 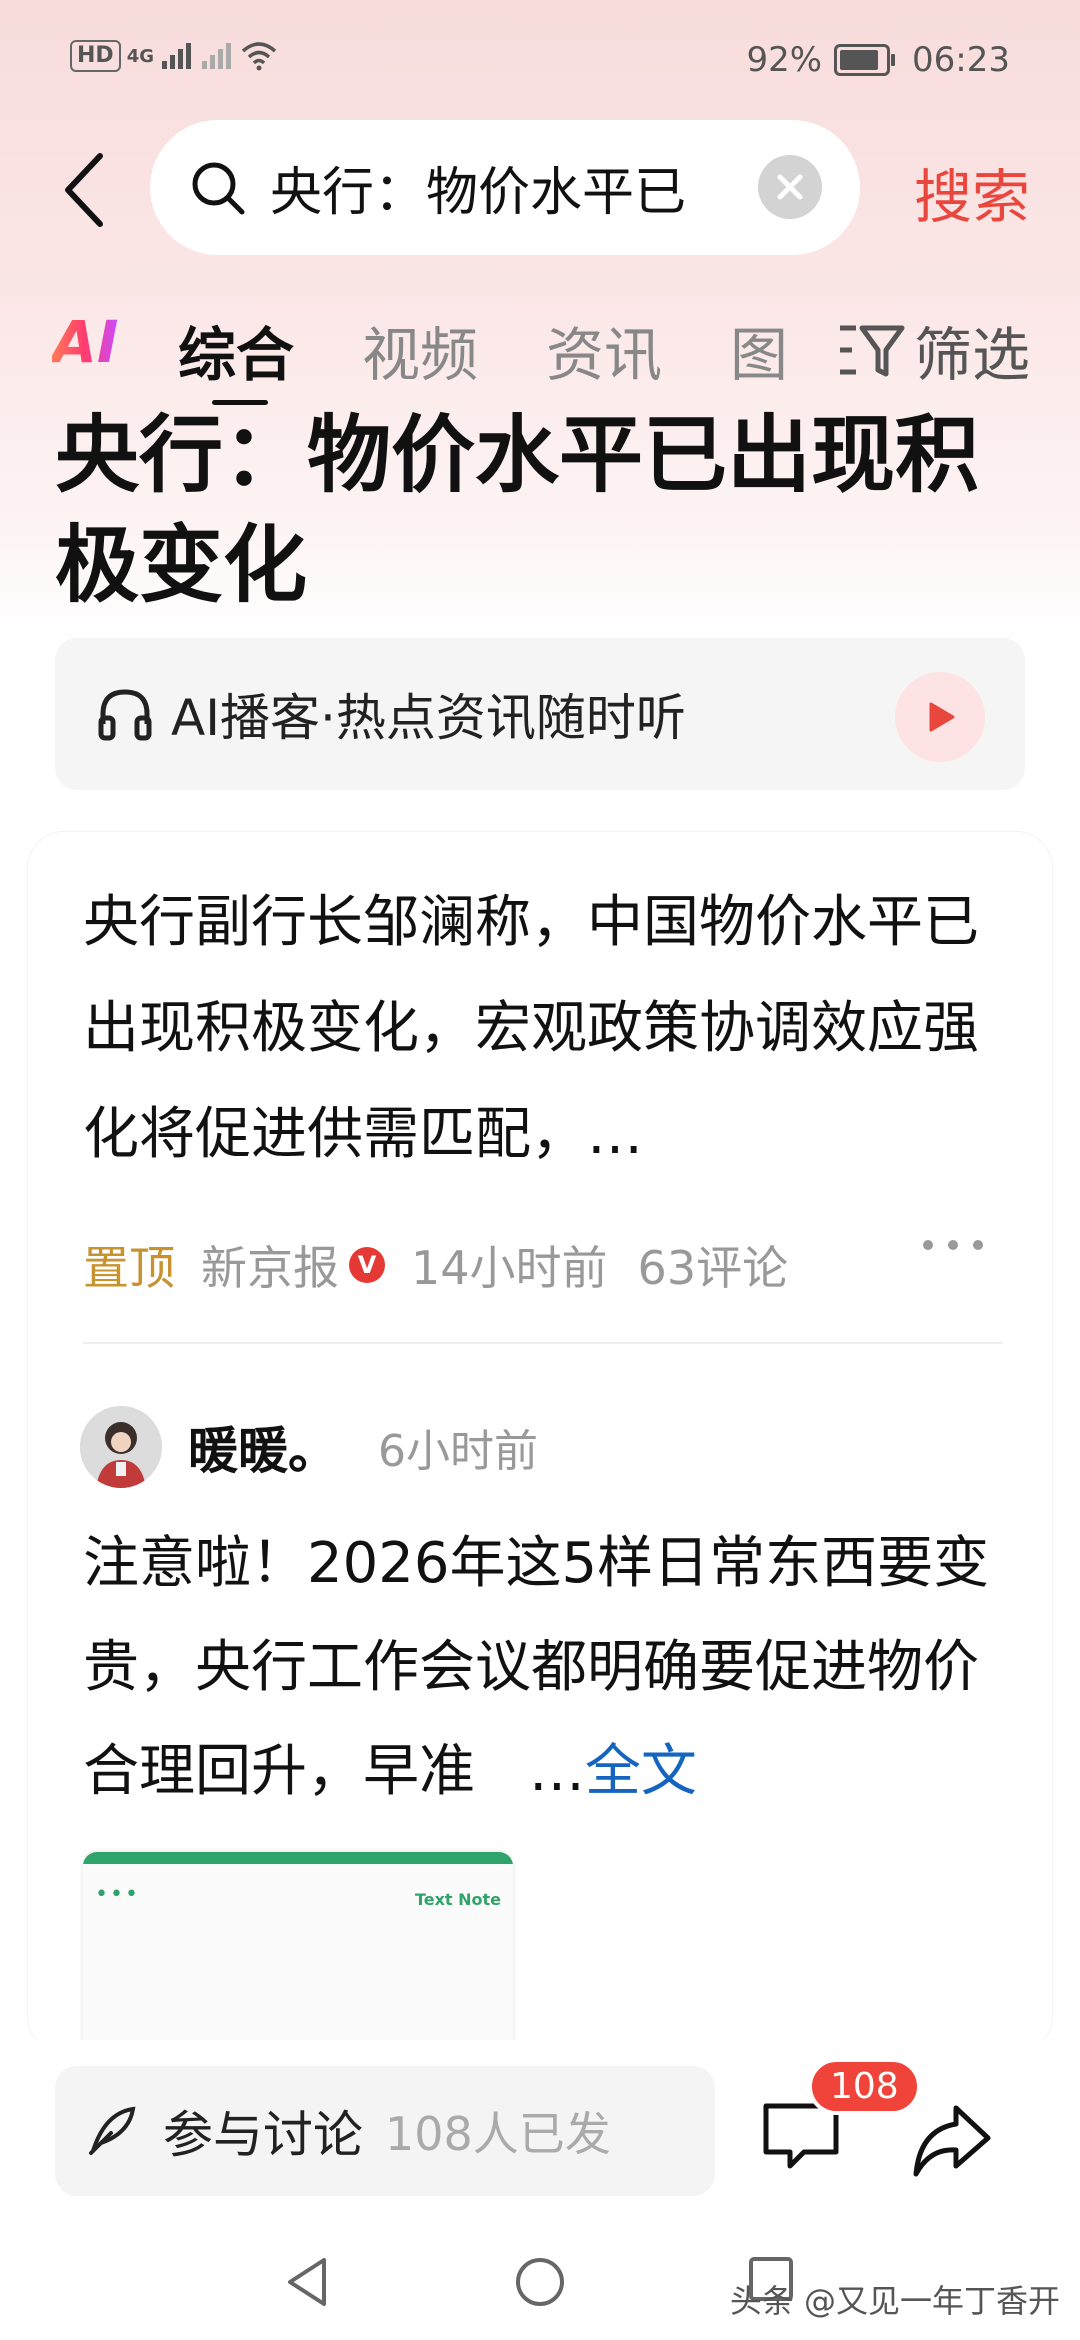 I want to click on wifi-icon, so click(x=259, y=56).